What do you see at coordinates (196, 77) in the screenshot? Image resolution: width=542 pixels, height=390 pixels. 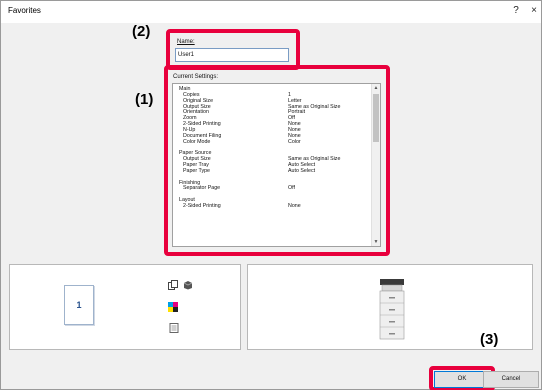 I see `current-settings-label: Current Settings:` at bounding box center [196, 77].